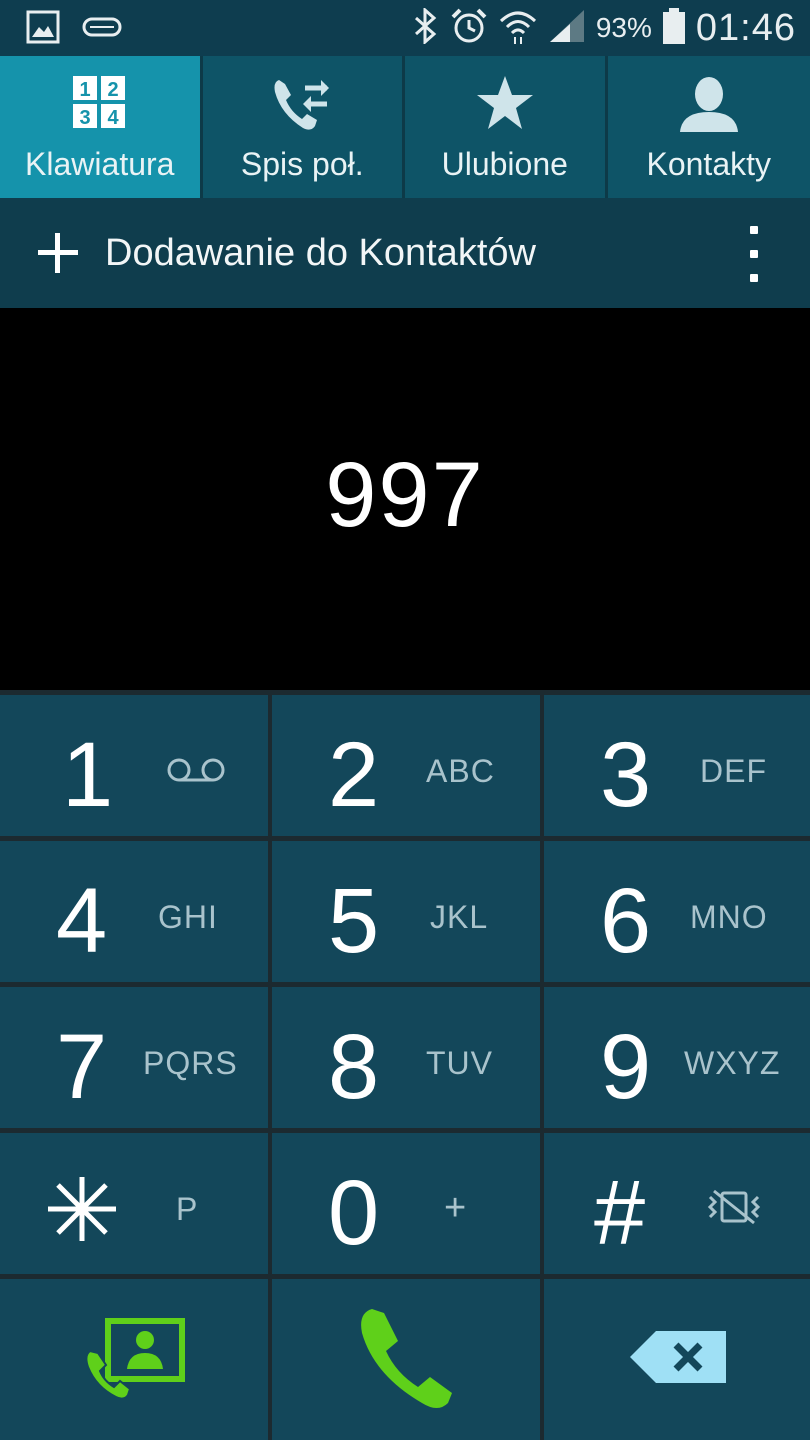 This screenshot has height=1440, width=810. I want to click on tab-keypad: 1 2 3 4 Klawiatura, so click(101, 127).